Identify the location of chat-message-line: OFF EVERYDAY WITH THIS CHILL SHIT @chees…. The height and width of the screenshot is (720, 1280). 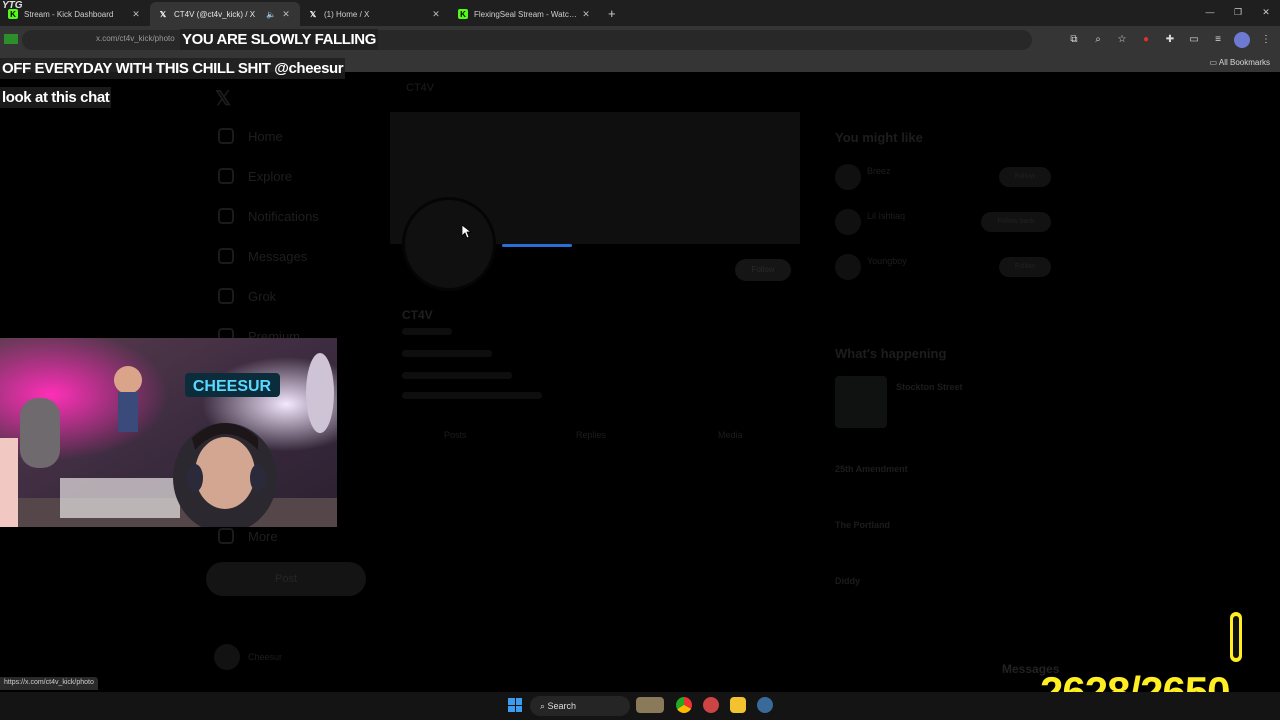
(173, 68).